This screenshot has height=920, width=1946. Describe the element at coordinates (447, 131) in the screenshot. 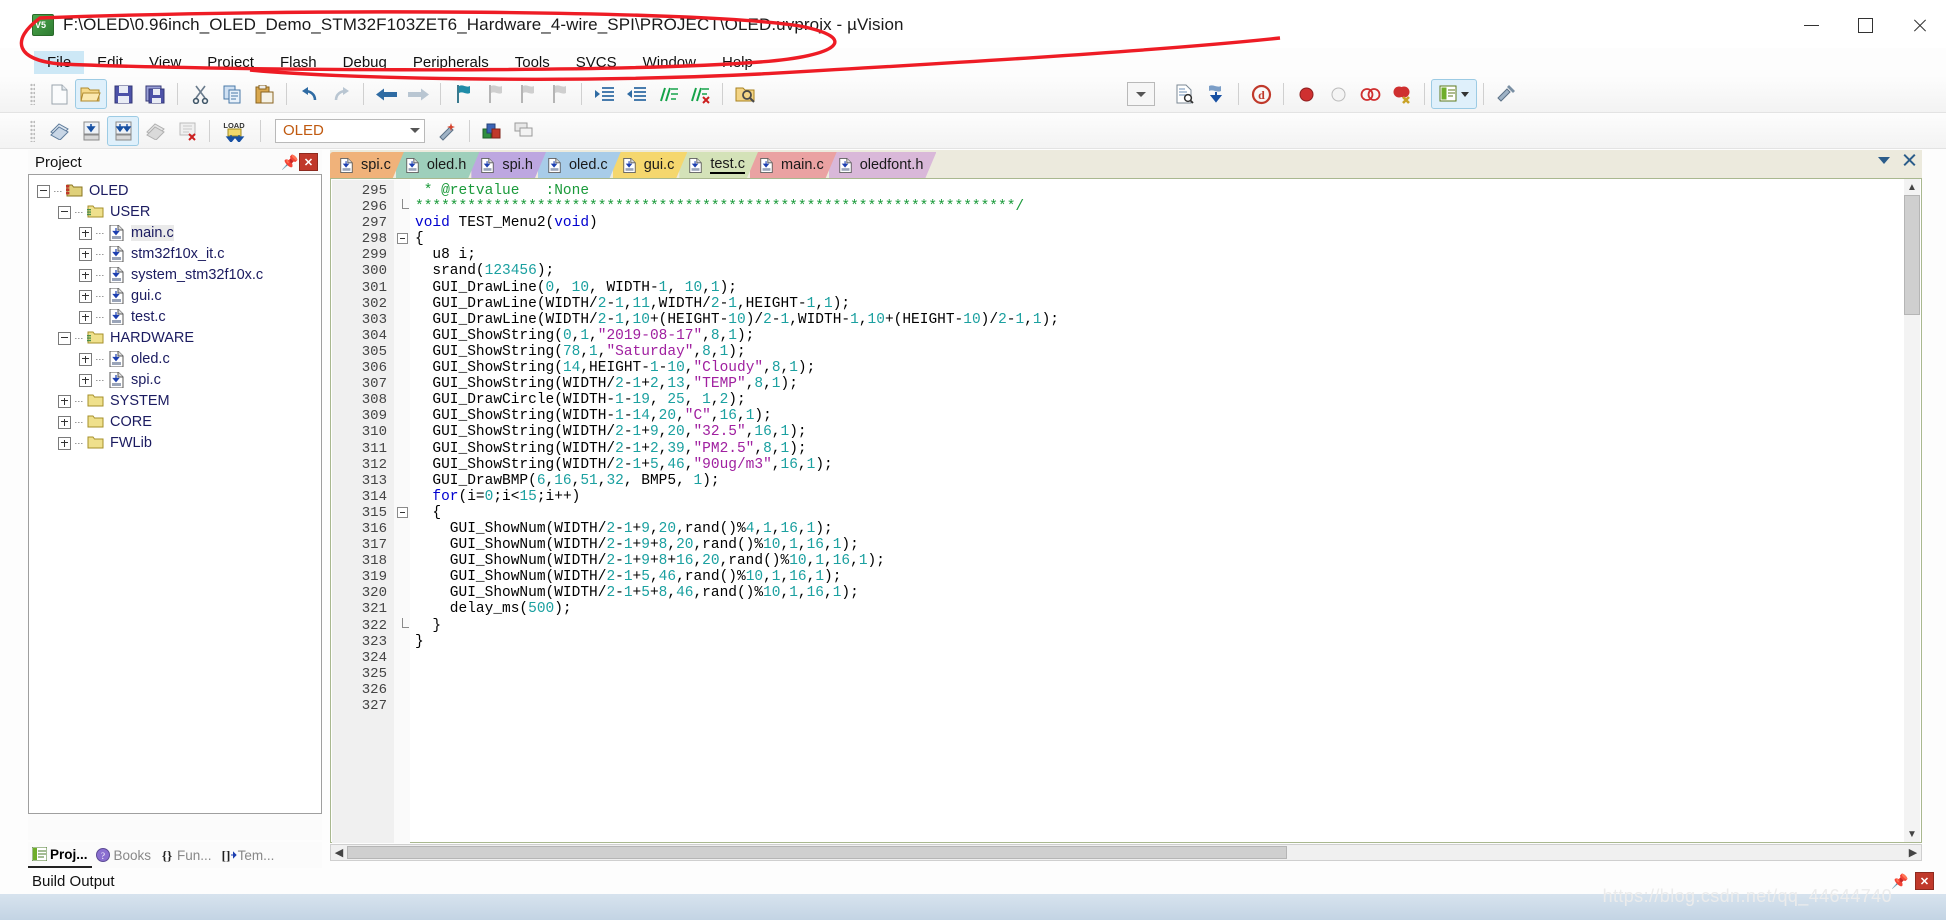

I see `target-options-icon` at that location.